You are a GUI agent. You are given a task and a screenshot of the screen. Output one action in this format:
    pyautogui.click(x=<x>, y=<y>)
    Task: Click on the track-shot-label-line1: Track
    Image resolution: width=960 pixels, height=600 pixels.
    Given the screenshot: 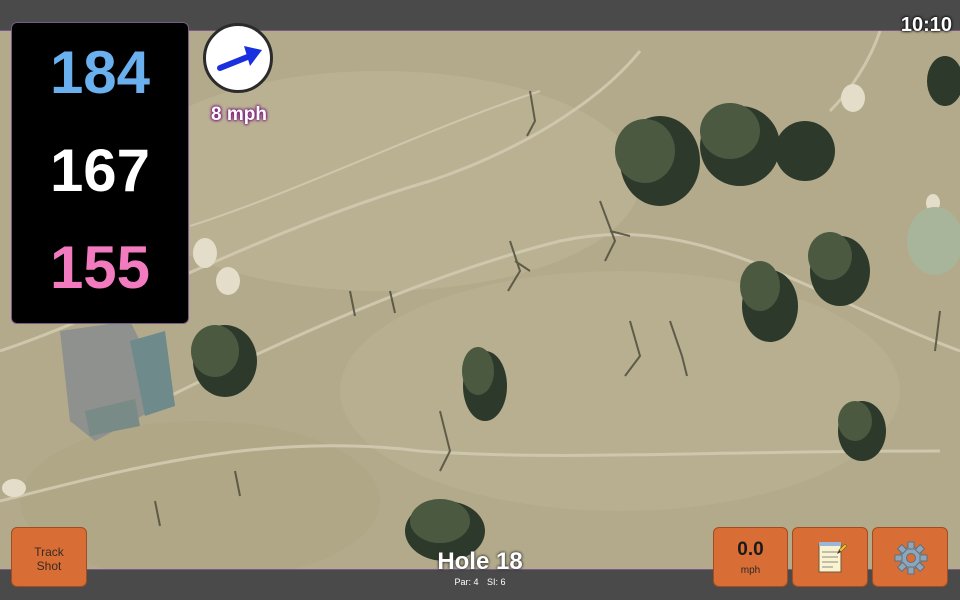 What is the action you would take?
    pyautogui.click(x=49, y=552)
    